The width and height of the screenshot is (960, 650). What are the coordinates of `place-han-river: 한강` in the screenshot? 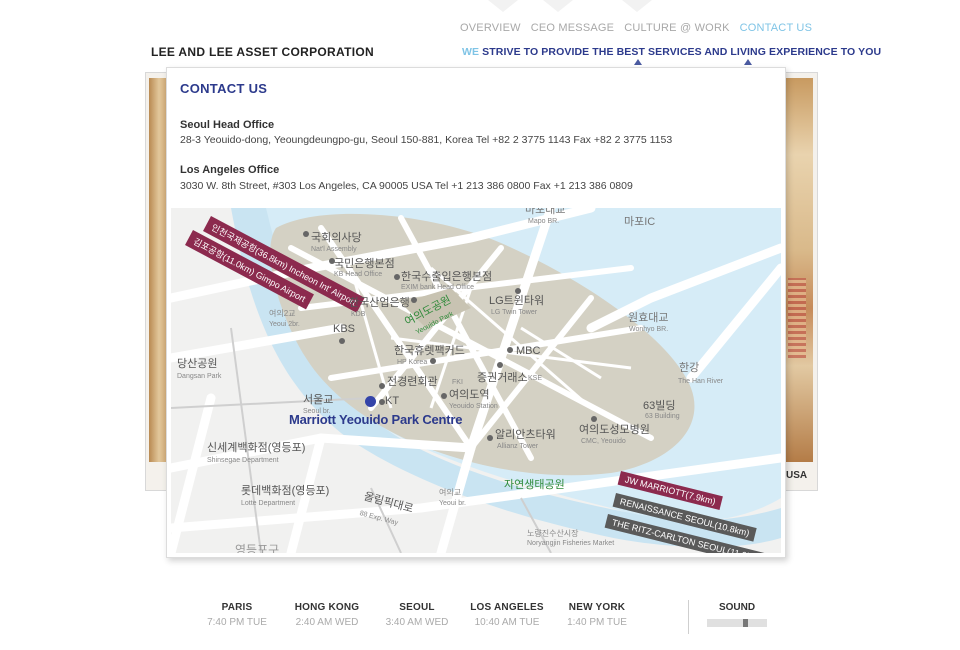 It's located at (689, 368).